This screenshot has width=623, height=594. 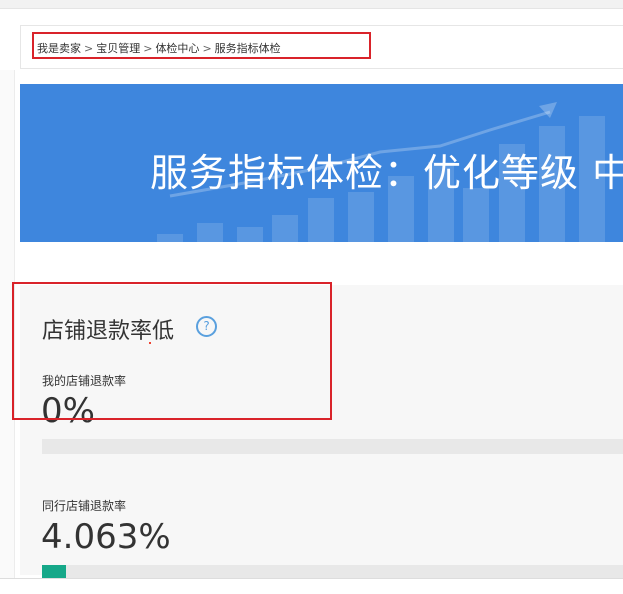 What do you see at coordinates (247, 48) in the screenshot?
I see `breadcrumb-item-service-checkup: 服务指标体检` at bounding box center [247, 48].